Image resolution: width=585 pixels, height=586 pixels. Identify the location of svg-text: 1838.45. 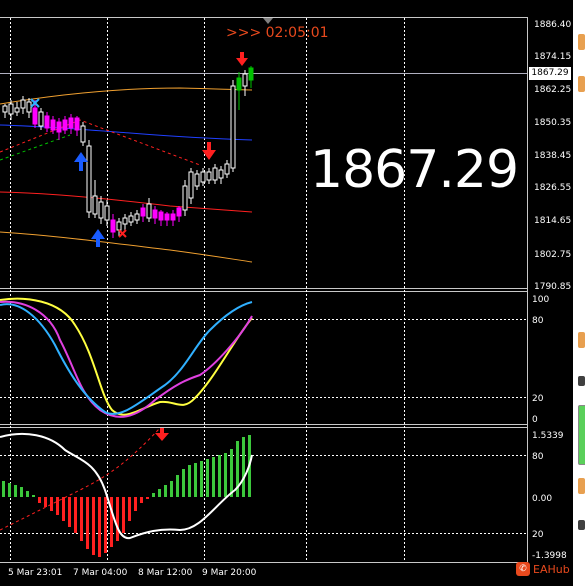
(552, 156).